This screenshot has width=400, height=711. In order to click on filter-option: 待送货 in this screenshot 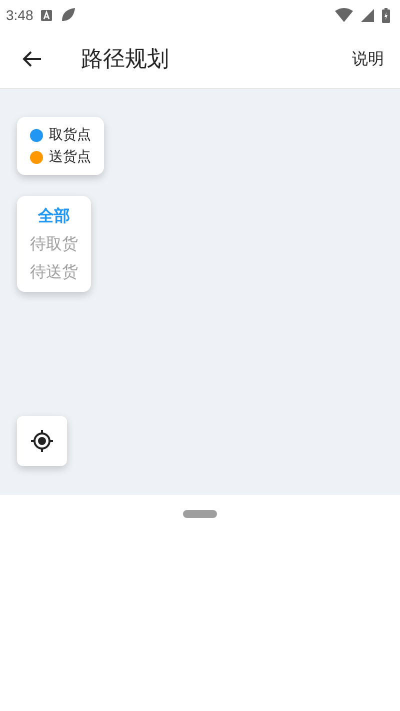, I will do `click(54, 272)`.